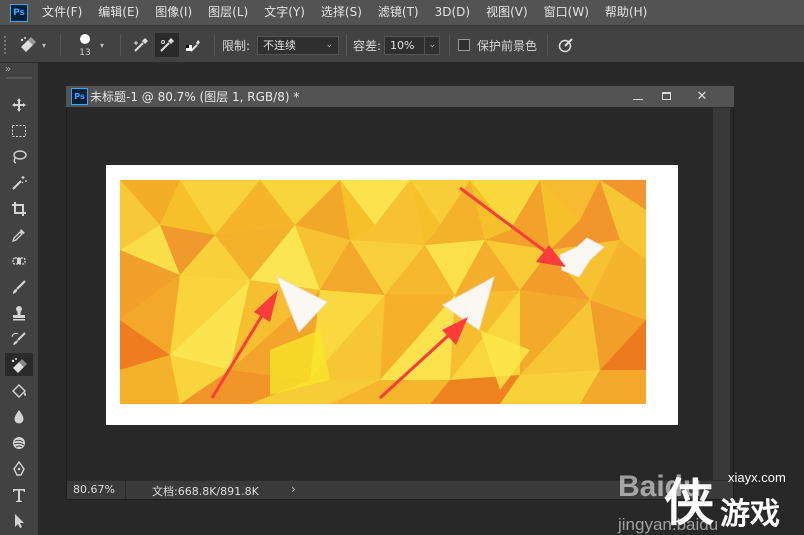 This screenshot has width=804, height=535. I want to click on background-eraser-icon, so click(19, 365).